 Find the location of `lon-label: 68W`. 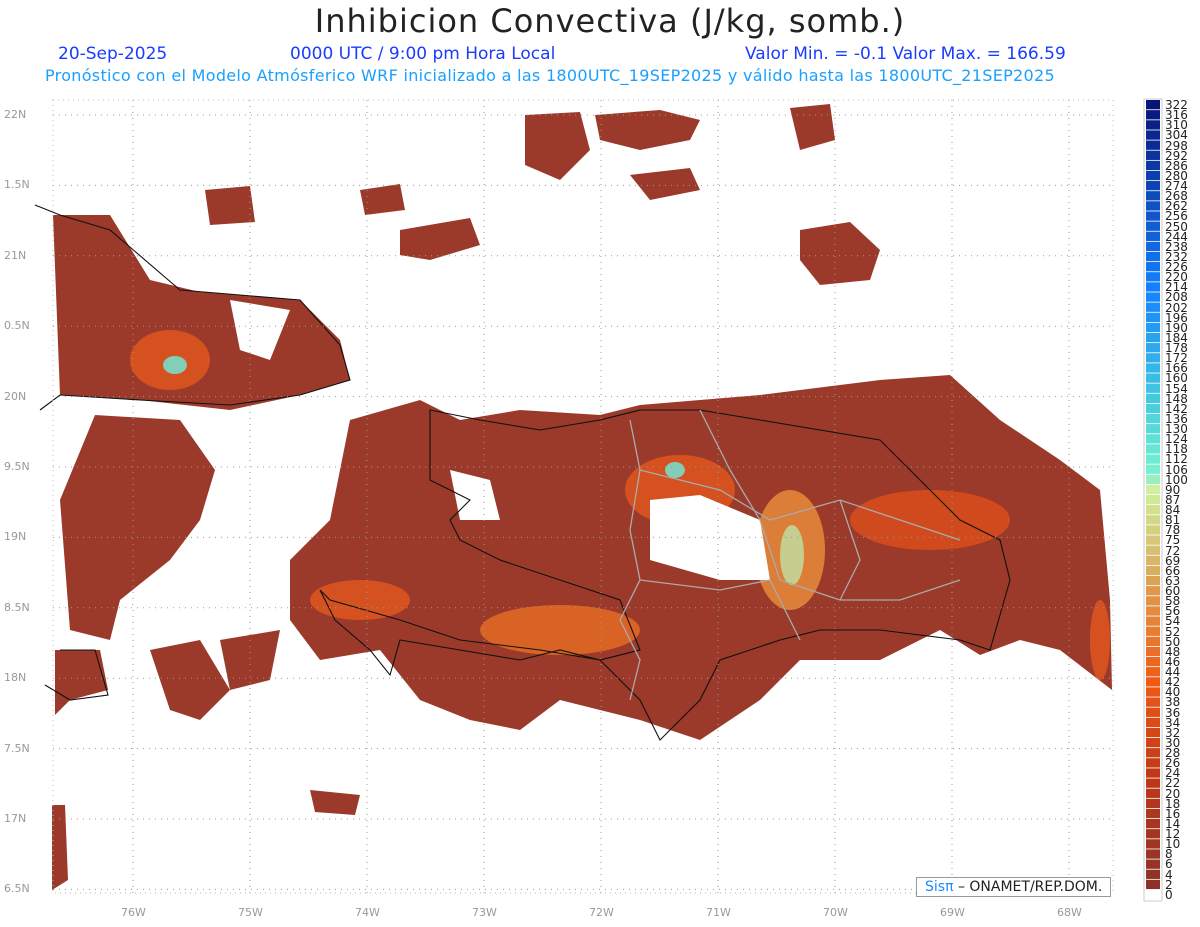

lon-label: 68W is located at coordinates (1069, 912).